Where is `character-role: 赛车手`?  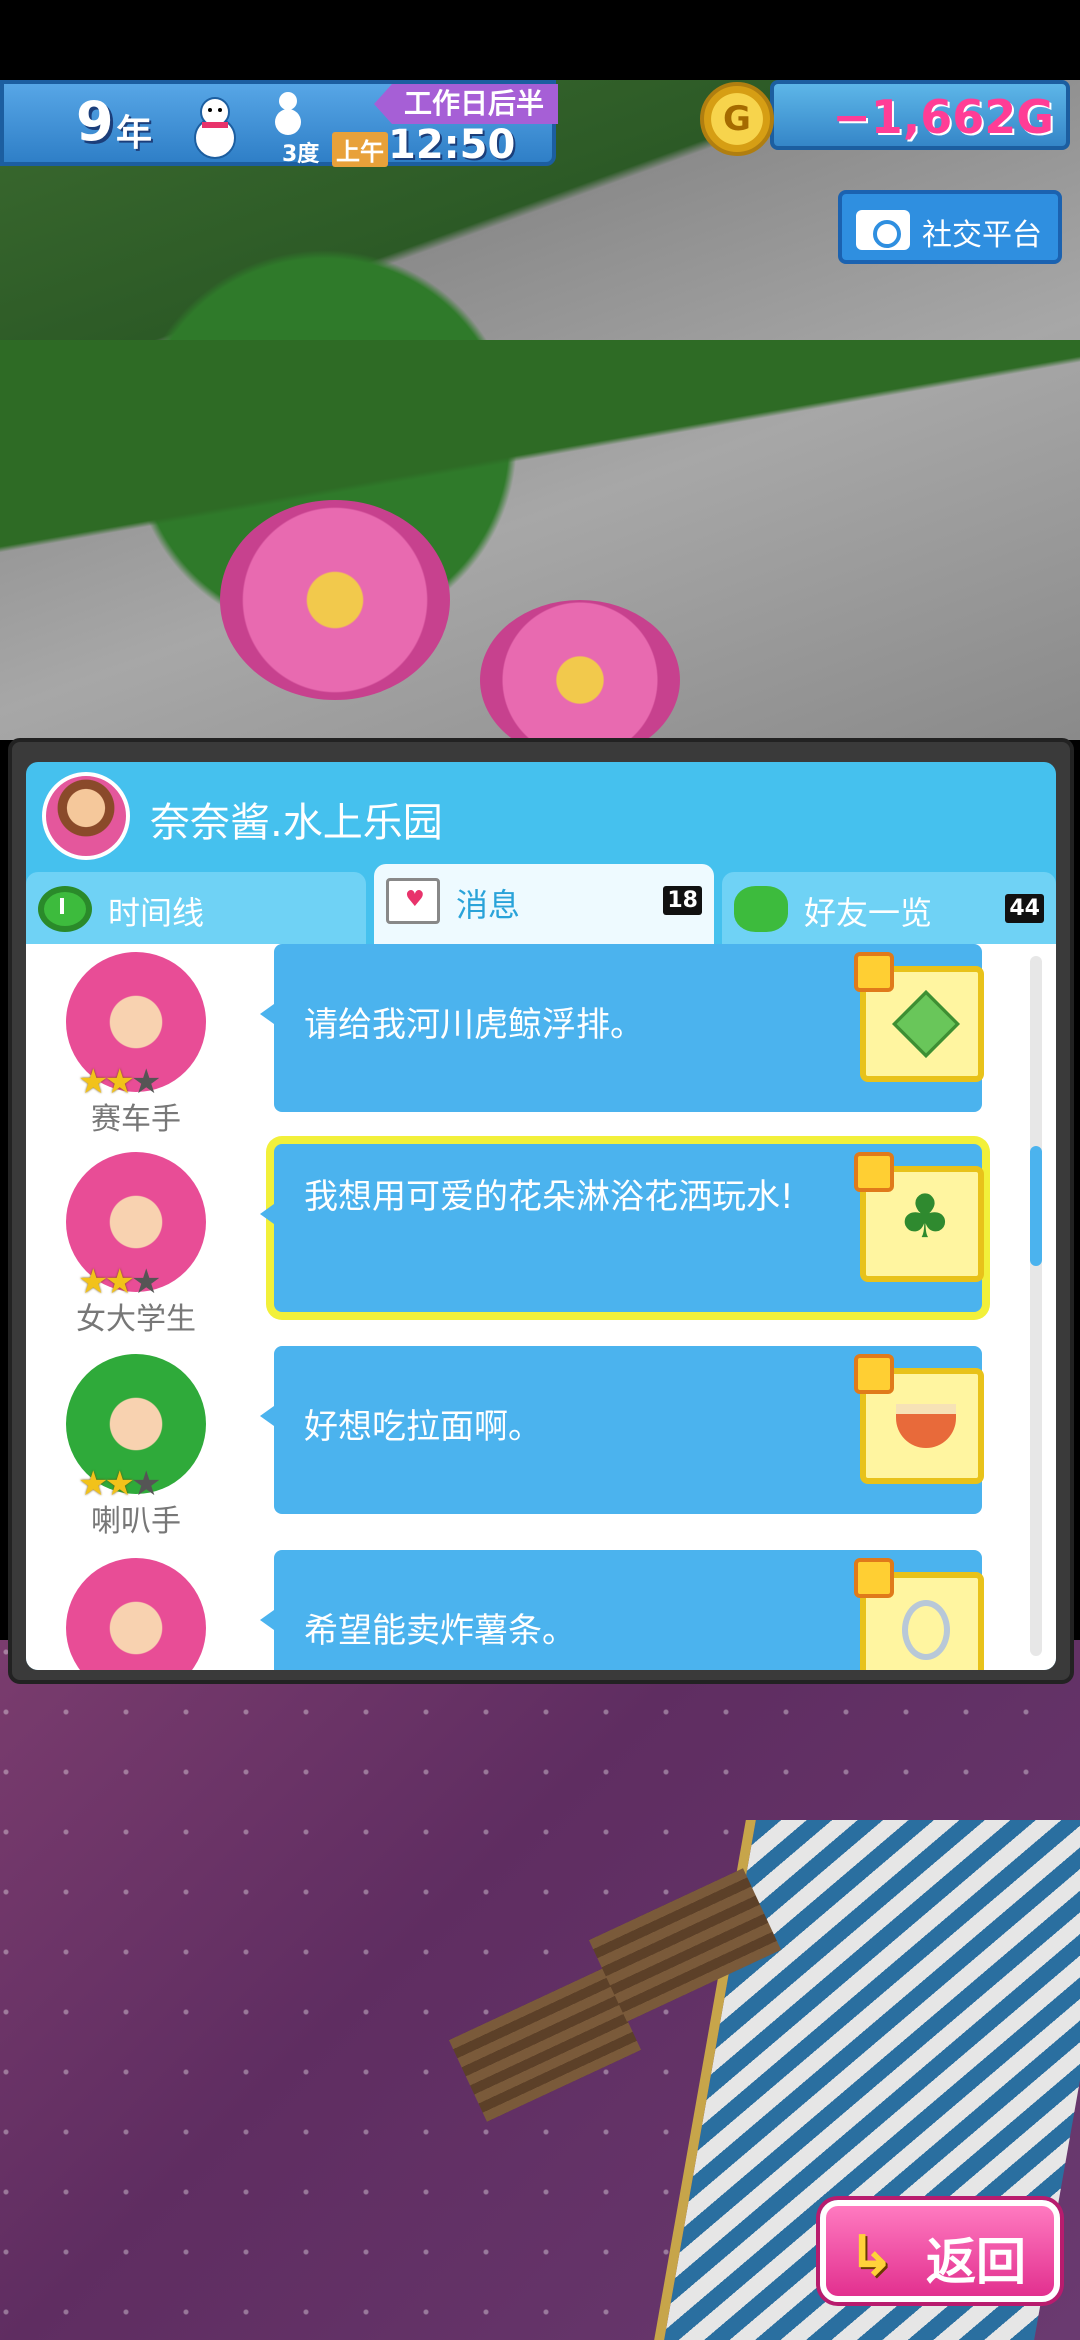 character-role: 赛车手 is located at coordinates (136, 1119).